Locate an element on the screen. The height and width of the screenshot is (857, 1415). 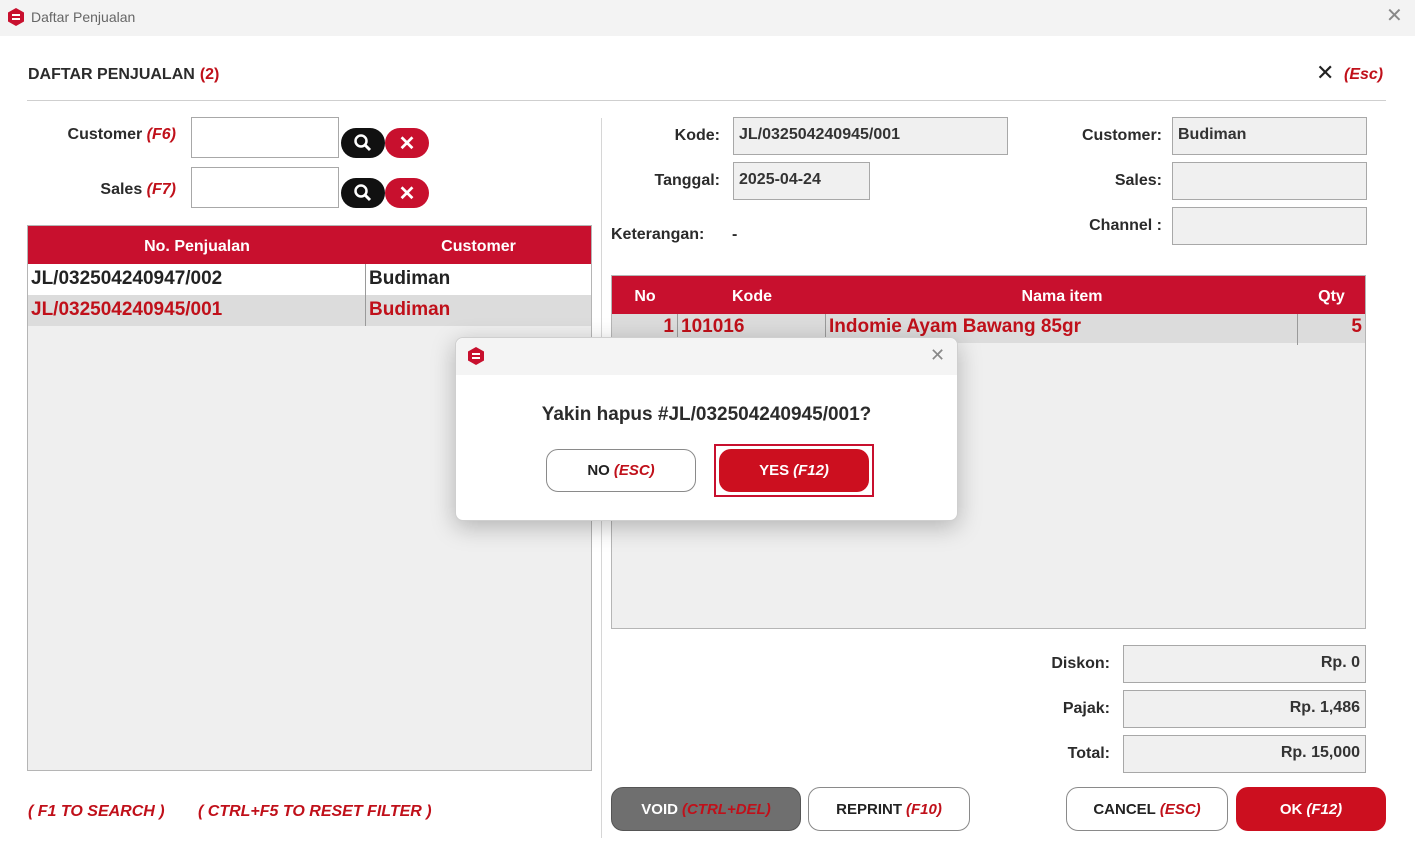
column-header-qty: Qty is located at coordinates (1331, 291).